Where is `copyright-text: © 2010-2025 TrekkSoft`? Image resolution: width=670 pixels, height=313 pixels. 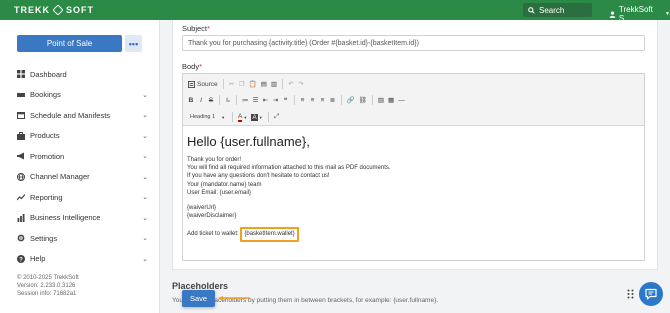
copyright-text: © 2010-2025 TrekkSoft is located at coordinates (48, 278).